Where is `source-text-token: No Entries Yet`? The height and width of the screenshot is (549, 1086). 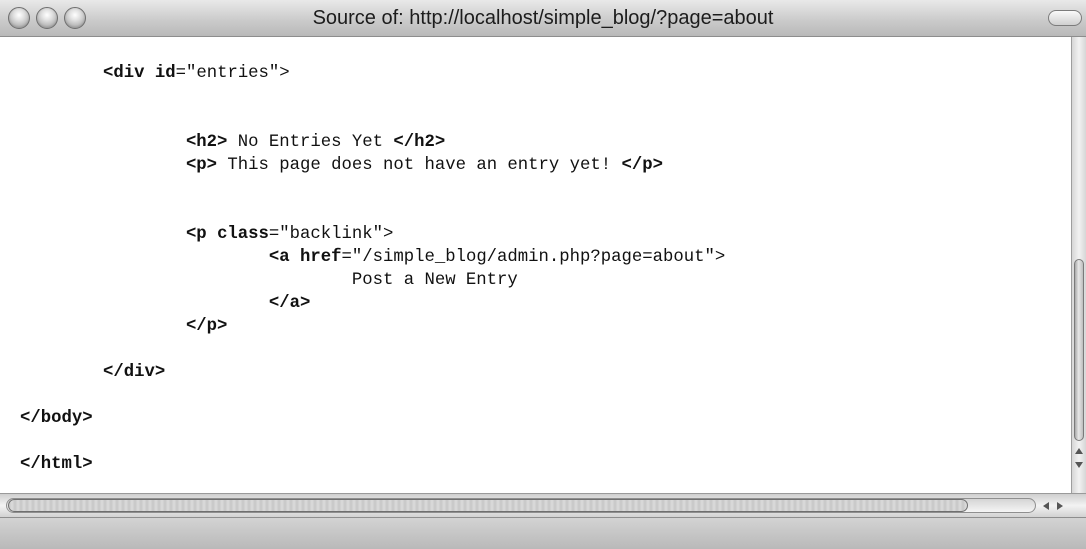 source-text-token: No Entries Yet is located at coordinates (310, 142).